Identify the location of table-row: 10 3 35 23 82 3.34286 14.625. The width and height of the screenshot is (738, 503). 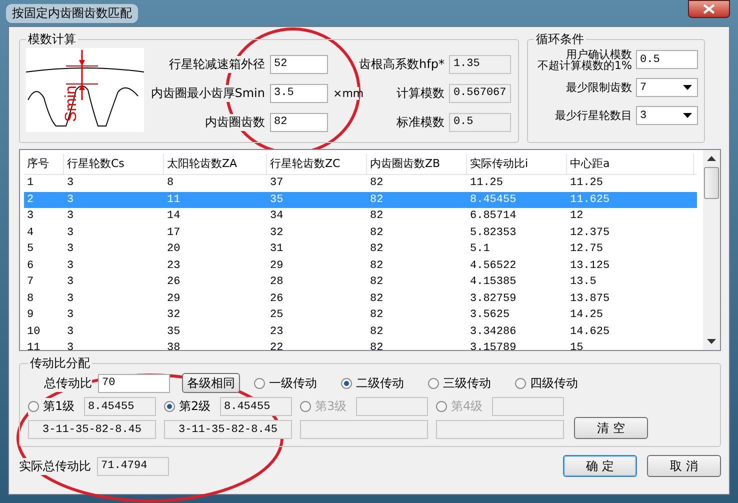
(360, 332).